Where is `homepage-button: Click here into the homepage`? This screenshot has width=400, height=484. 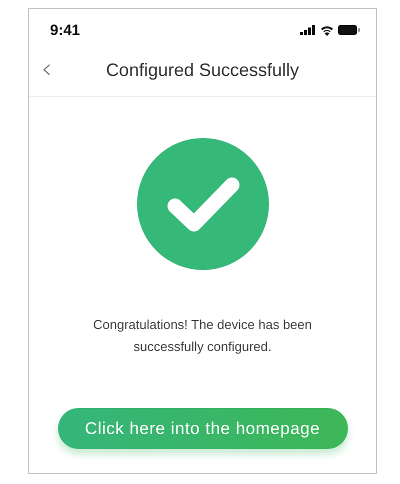
homepage-button: Click here into the homepage is located at coordinates (203, 428).